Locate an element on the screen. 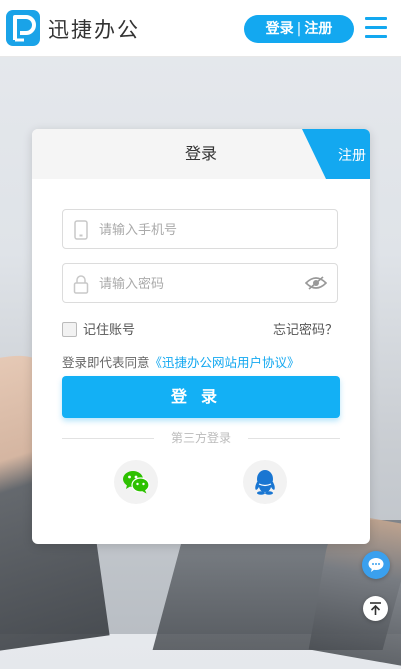 The image size is (401, 669). back-to-top-icon is located at coordinates (375, 608).